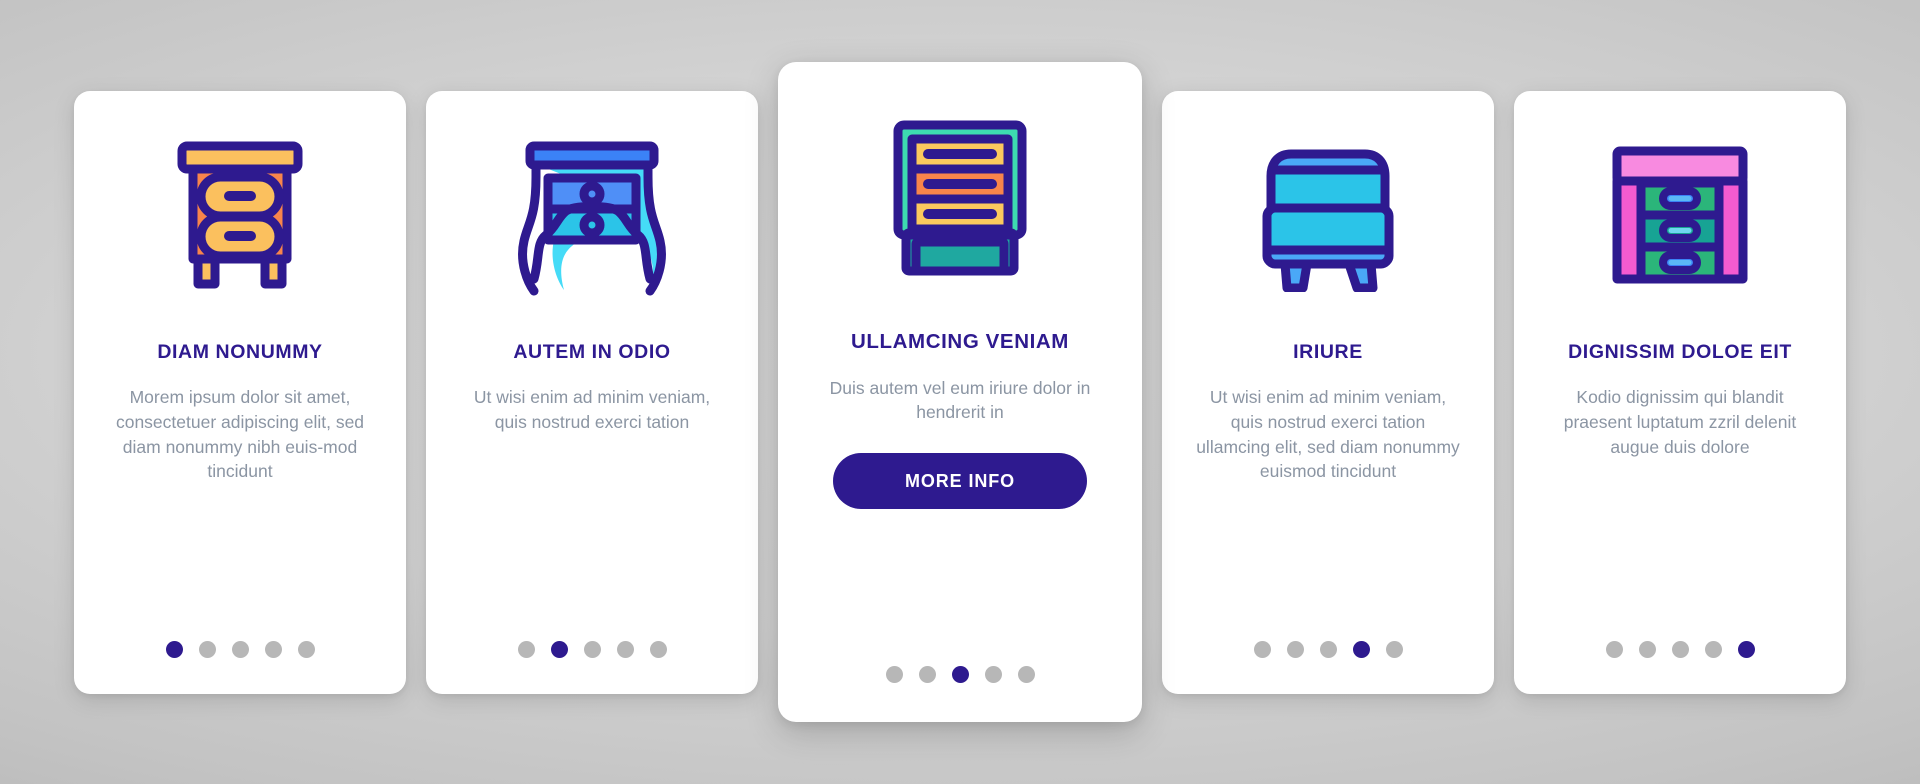 The height and width of the screenshot is (784, 1920). I want to click on nightstand-cabriole-legs-blue-icon, so click(592, 218).